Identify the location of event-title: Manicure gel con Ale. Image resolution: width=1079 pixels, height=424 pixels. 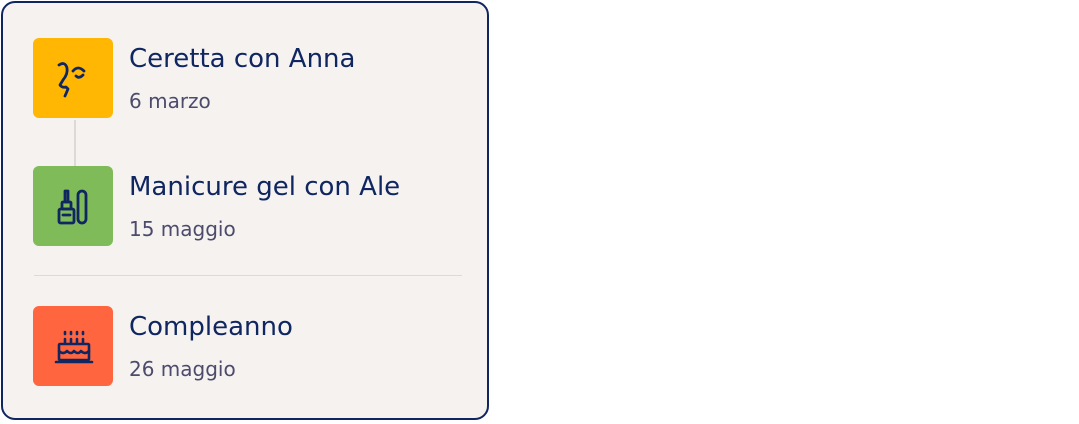
(265, 187).